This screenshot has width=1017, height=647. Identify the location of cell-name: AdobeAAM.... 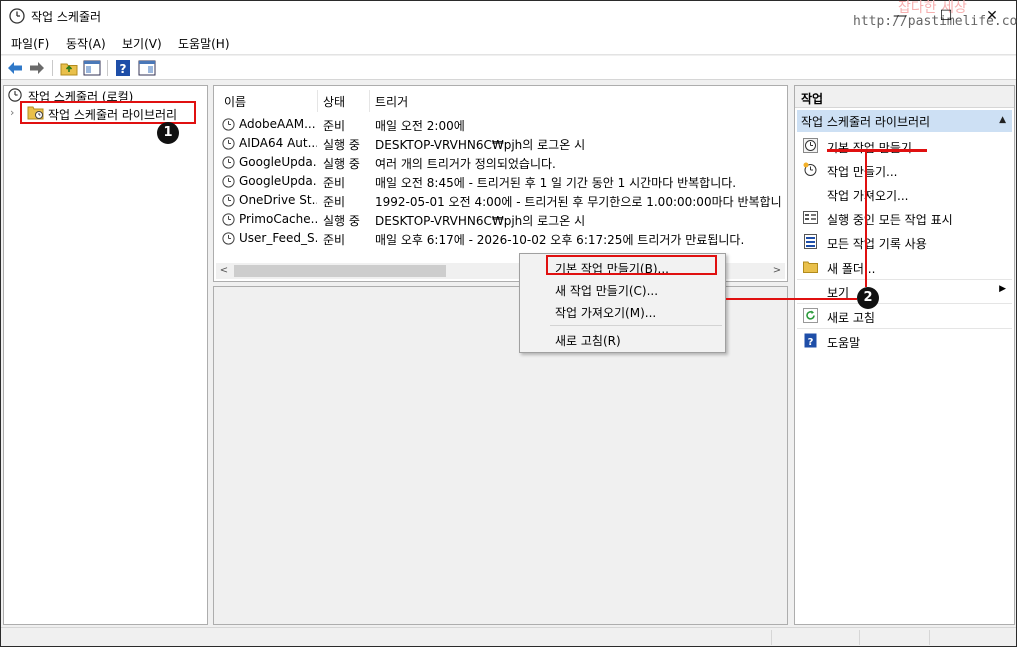
(277, 124).